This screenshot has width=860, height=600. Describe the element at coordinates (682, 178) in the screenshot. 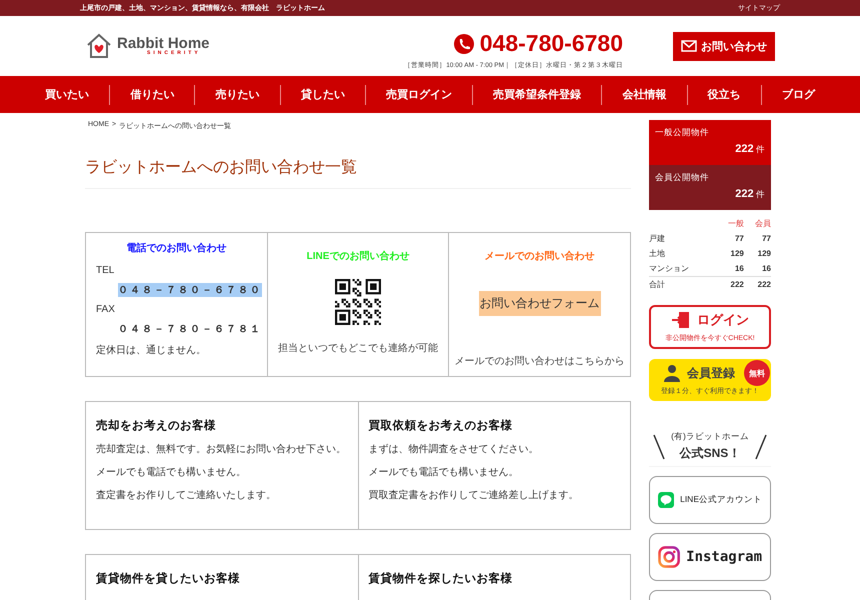

I see `listing-label: 会員公開物件` at that location.